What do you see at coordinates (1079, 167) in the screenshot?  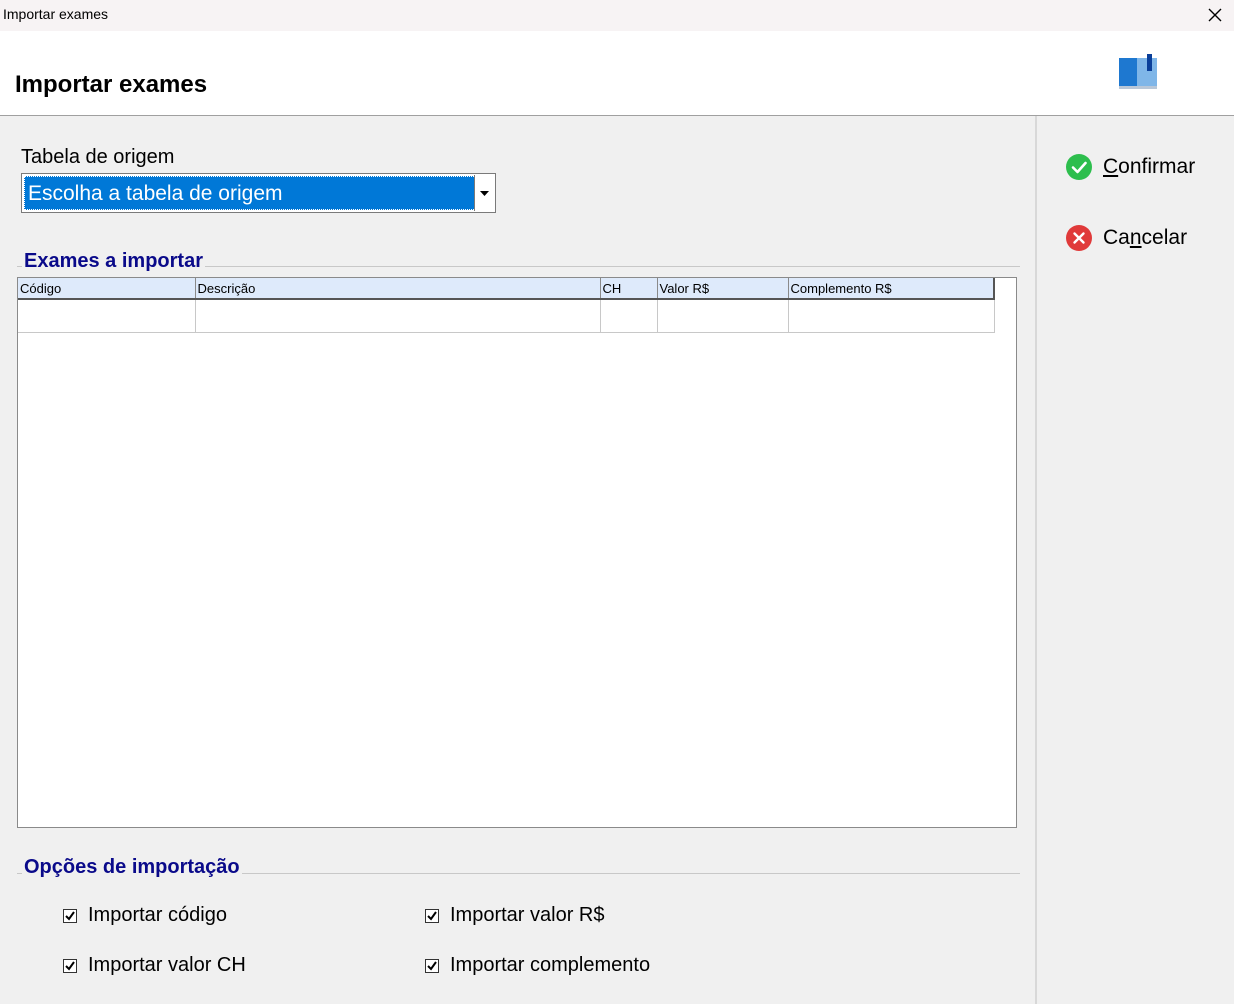 I see `check-circle-icon` at bounding box center [1079, 167].